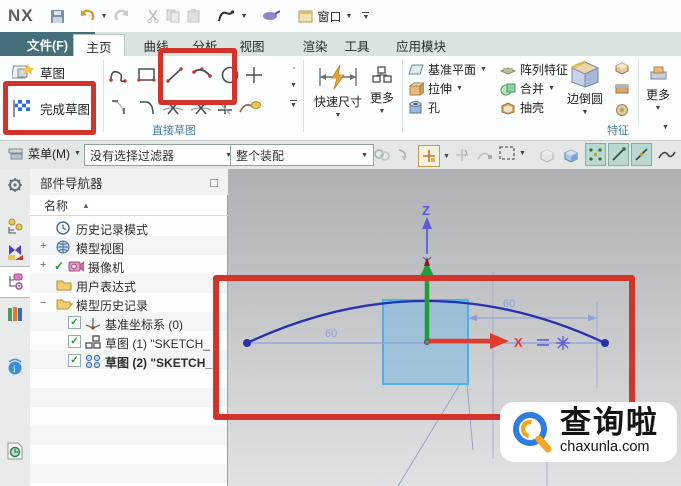 The image size is (681, 486). Describe the element at coordinates (38, 72) in the screenshot. I see `sketch-button: 草图` at that location.